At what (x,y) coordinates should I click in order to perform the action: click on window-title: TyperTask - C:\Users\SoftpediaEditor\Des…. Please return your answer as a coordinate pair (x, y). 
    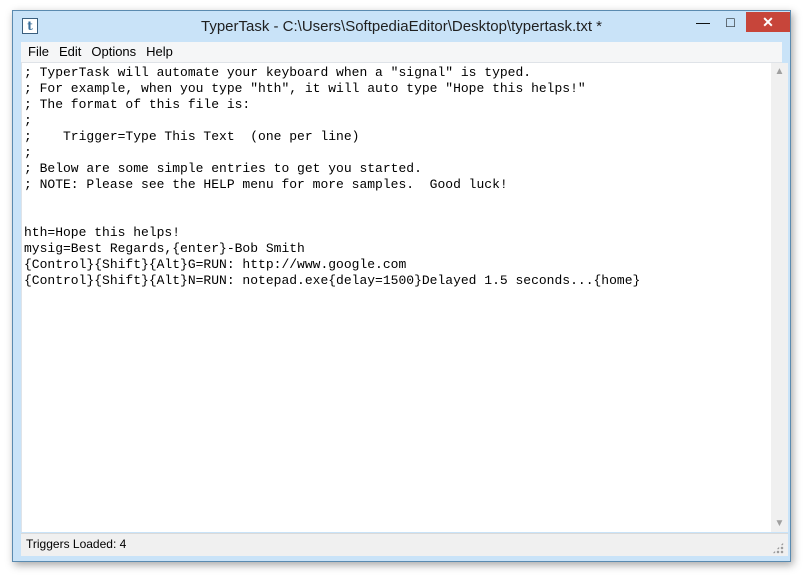
    Looking at the image, I should click on (401, 26).